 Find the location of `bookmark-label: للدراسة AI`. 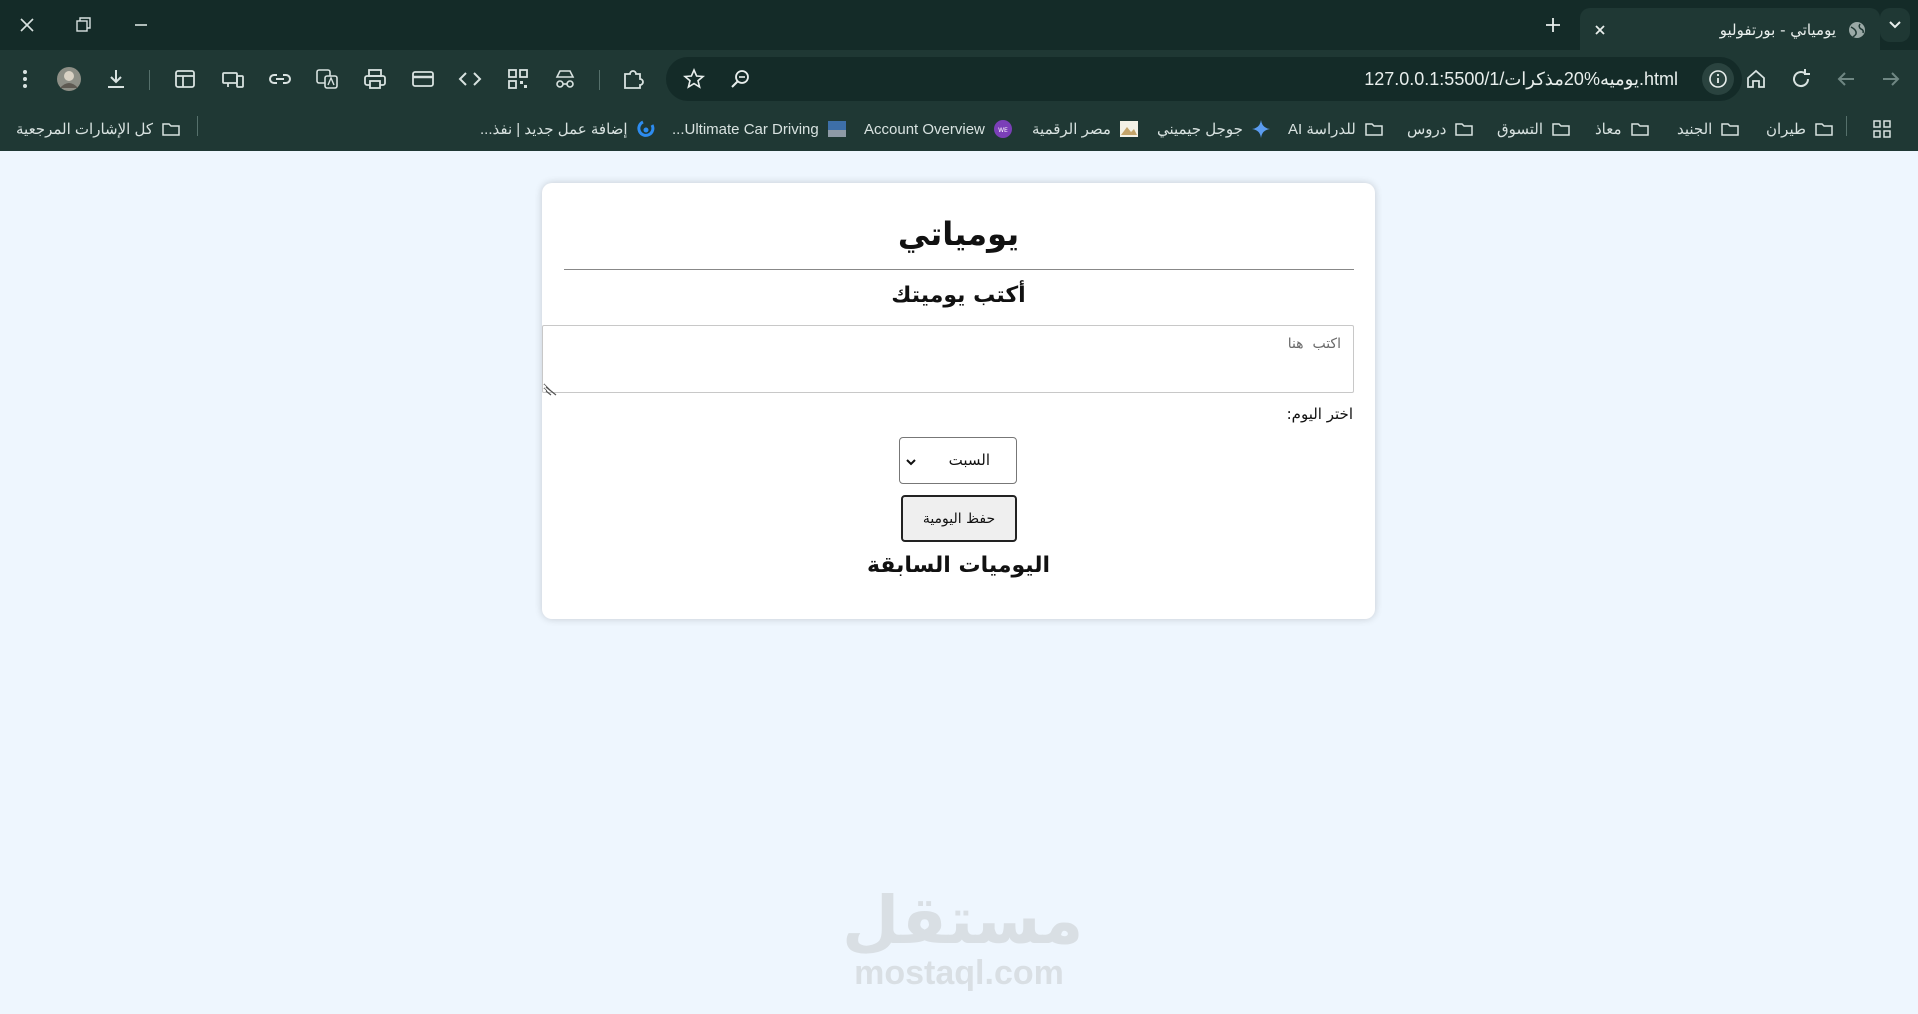

bookmark-label: للدراسة AI is located at coordinates (1322, 129).